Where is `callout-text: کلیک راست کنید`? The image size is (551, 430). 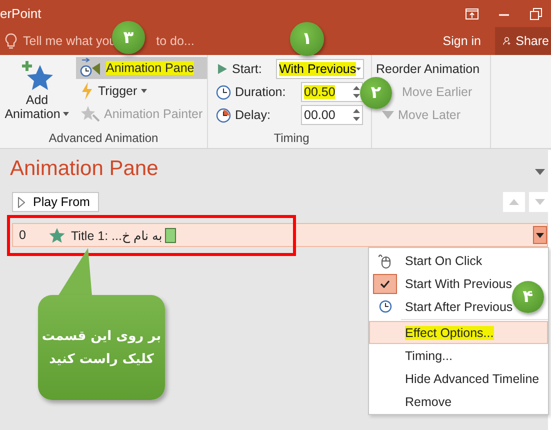
callout-text: کلیک راست کنید is located at coordinates (101, 359).